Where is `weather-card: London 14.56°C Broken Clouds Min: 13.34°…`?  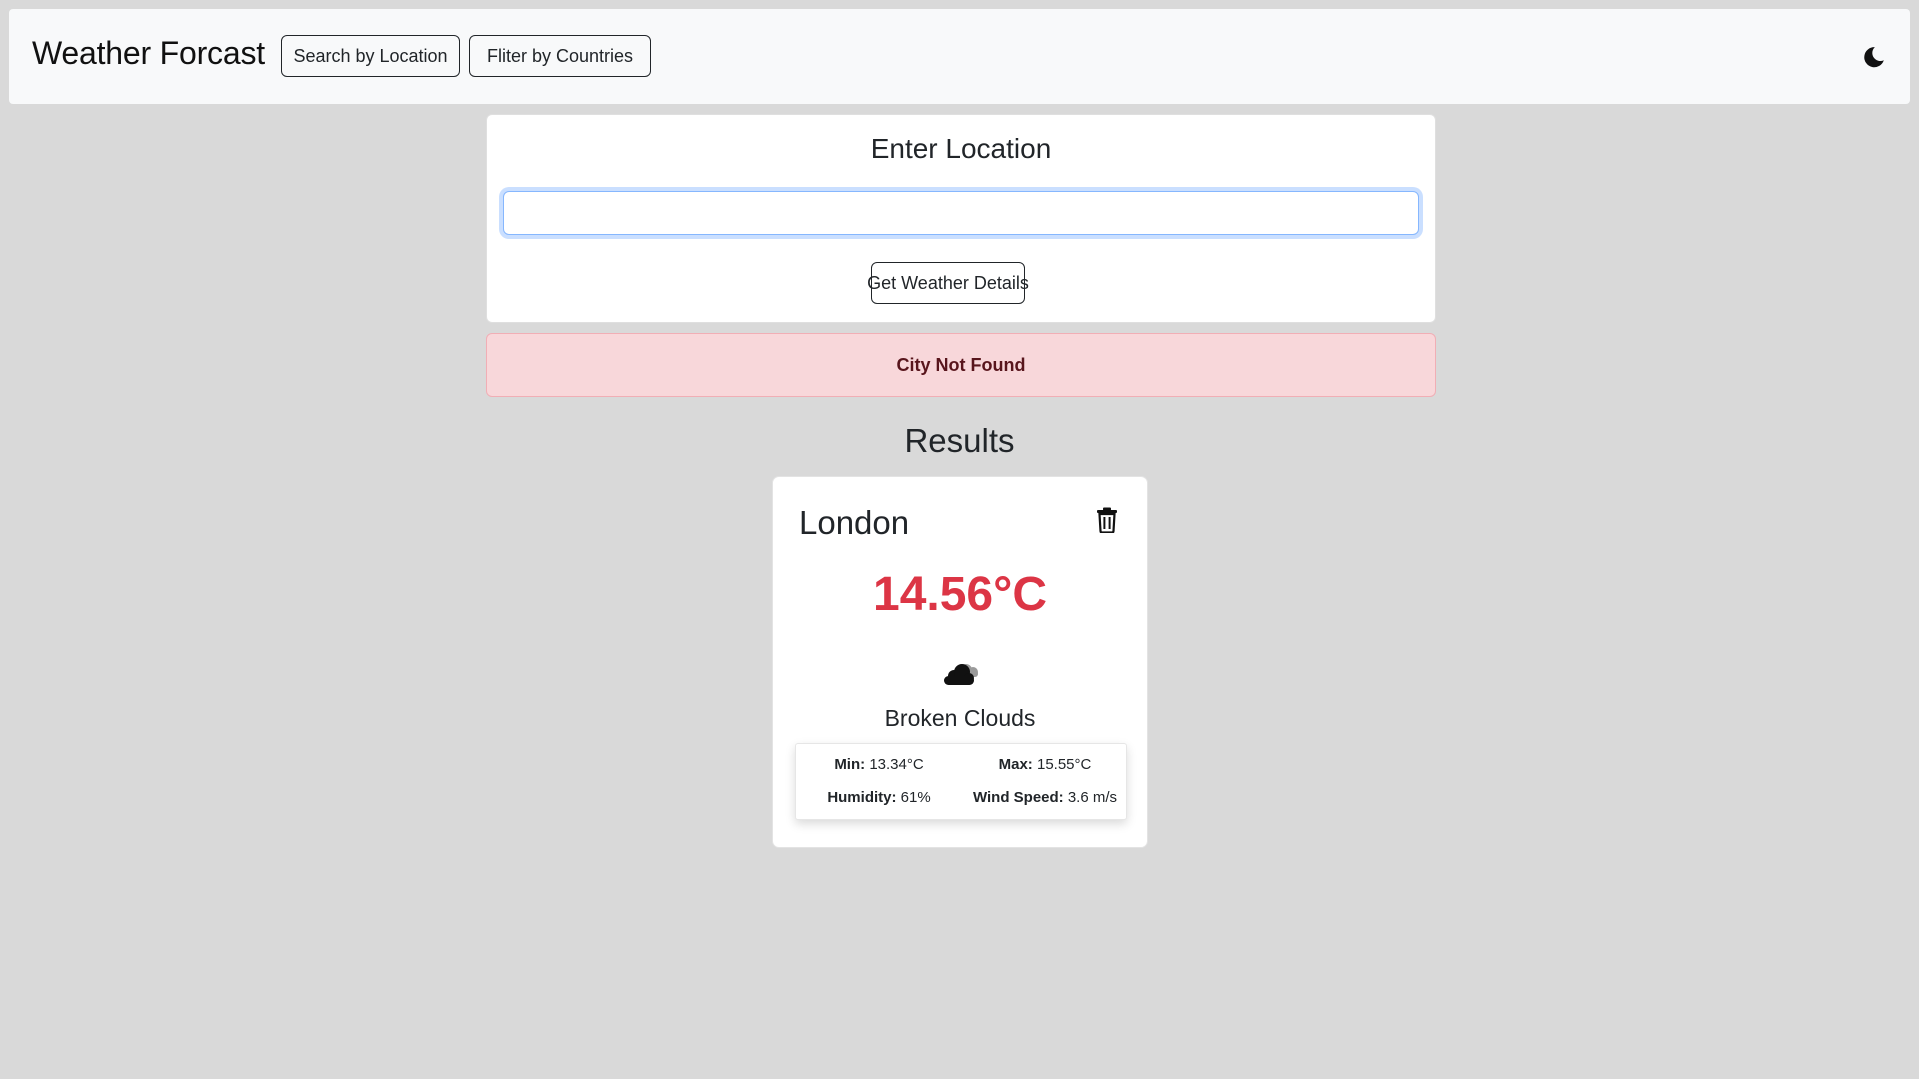
weather-card: London 14.56°C Broken Clouds Min: 13.34°… is located at coordinates (960, 662).